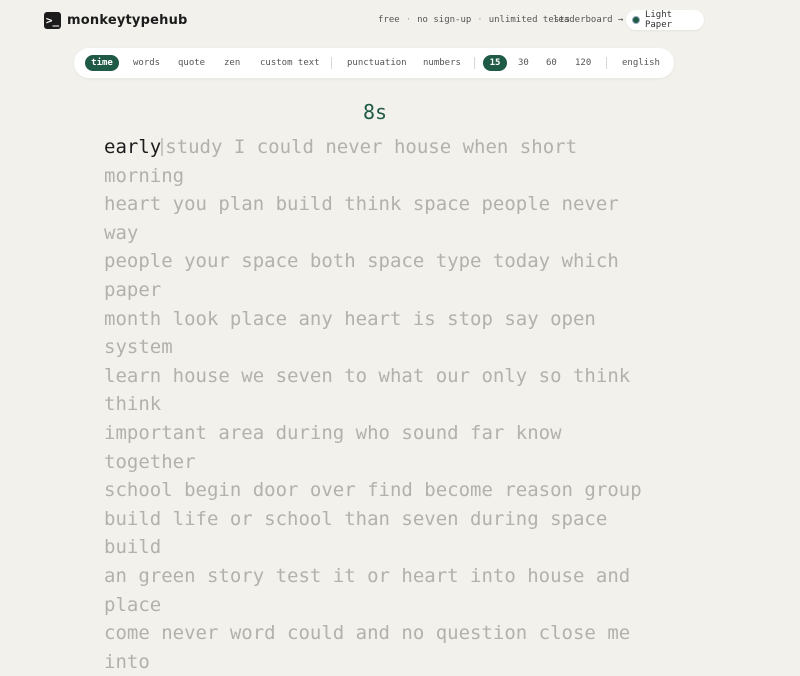  Describe the element at coordinates (133, 147) in the screenshot. I see `current-word: early` at that location.